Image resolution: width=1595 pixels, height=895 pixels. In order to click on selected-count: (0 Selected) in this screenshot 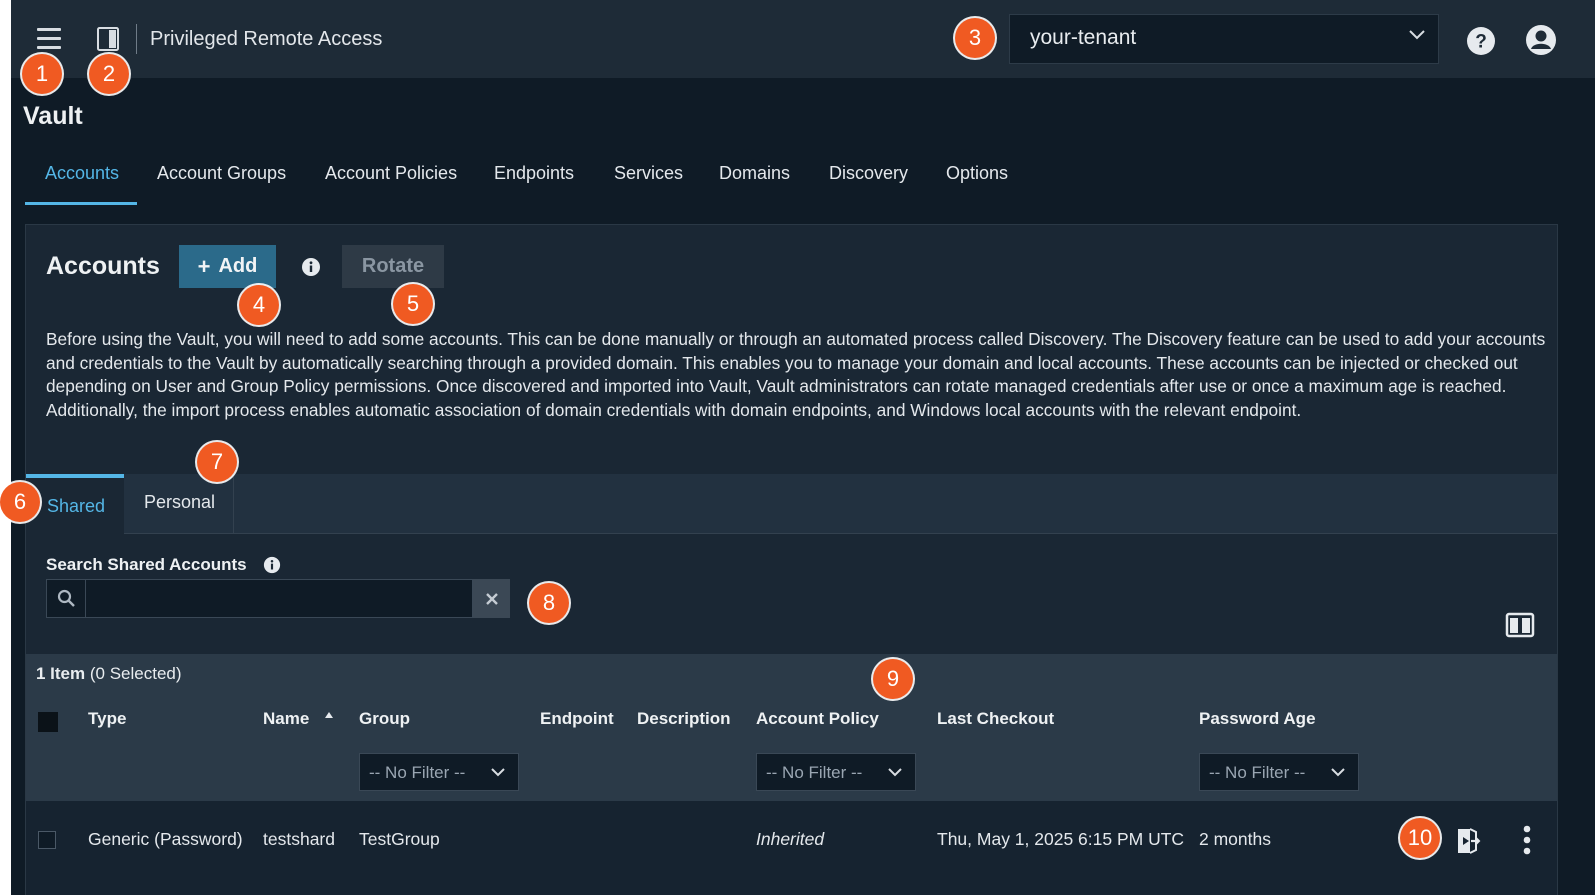, I will do `click(133, 673)`.